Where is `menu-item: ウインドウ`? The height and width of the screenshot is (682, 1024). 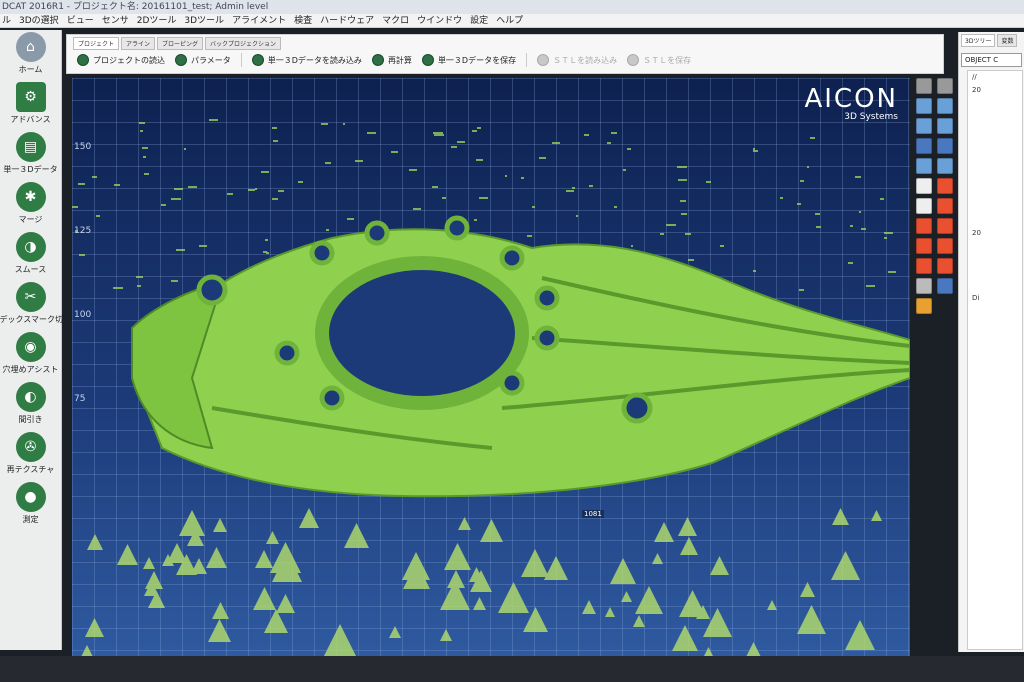 menu-item: ウインドウ is located at coordinates (439, 20).